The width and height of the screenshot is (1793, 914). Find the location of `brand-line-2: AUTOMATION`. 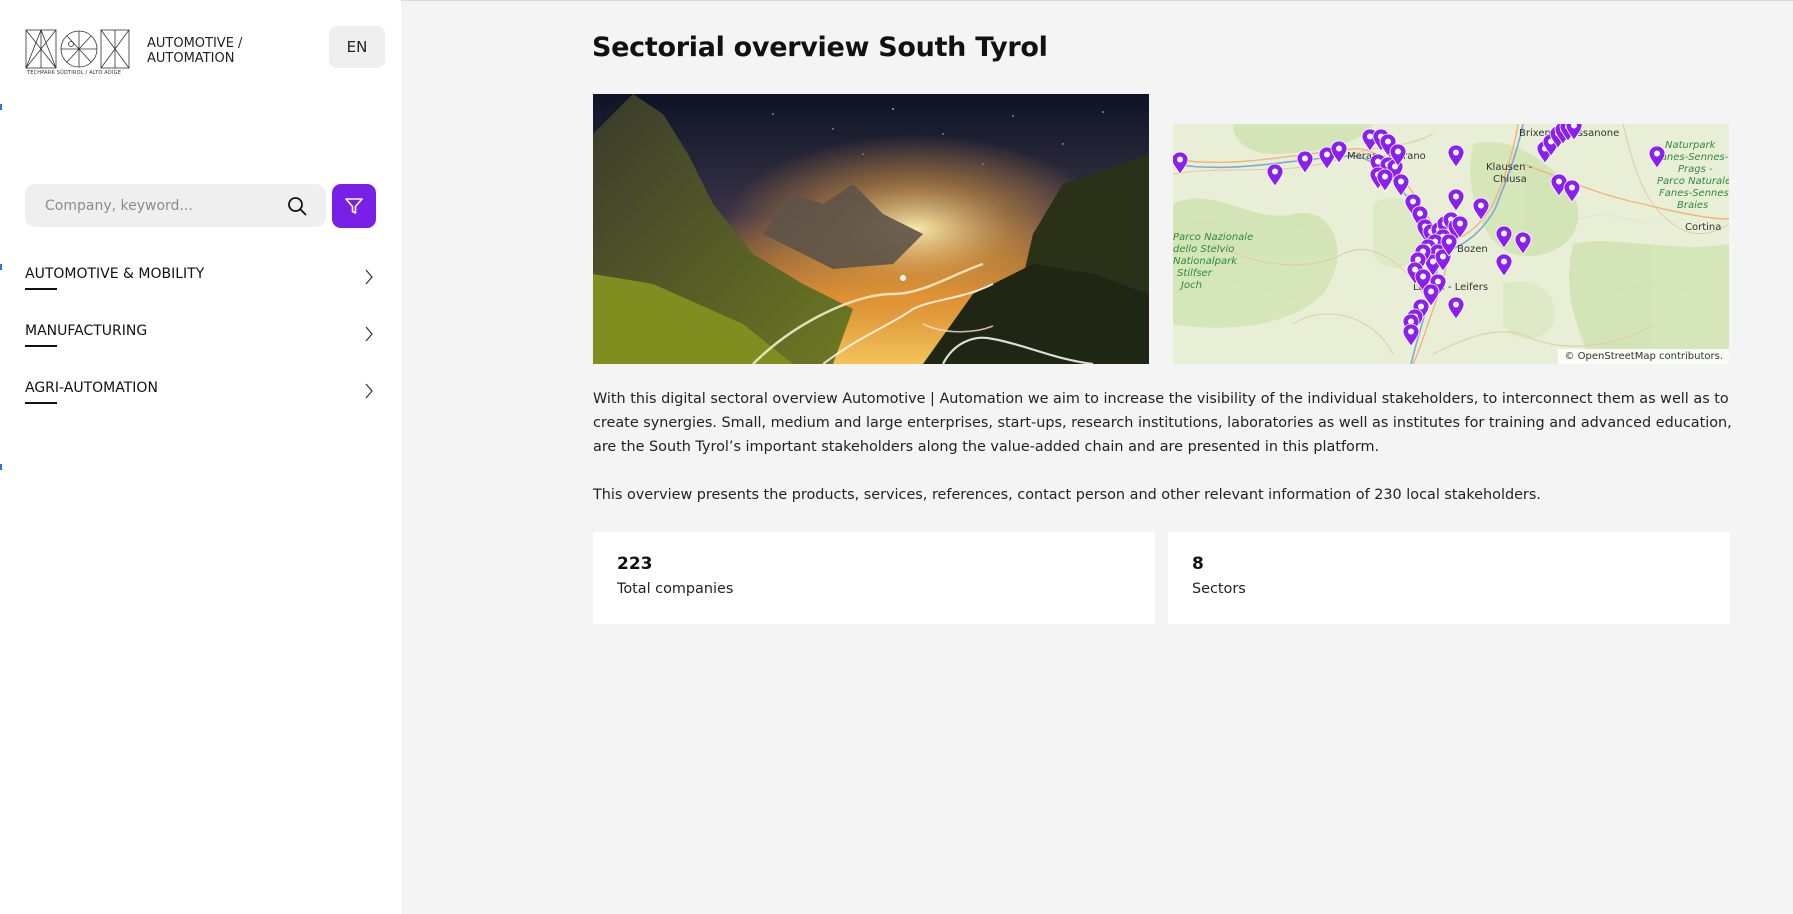

brand-line-2: AUTOMATION is located at coordinates (191, 58).